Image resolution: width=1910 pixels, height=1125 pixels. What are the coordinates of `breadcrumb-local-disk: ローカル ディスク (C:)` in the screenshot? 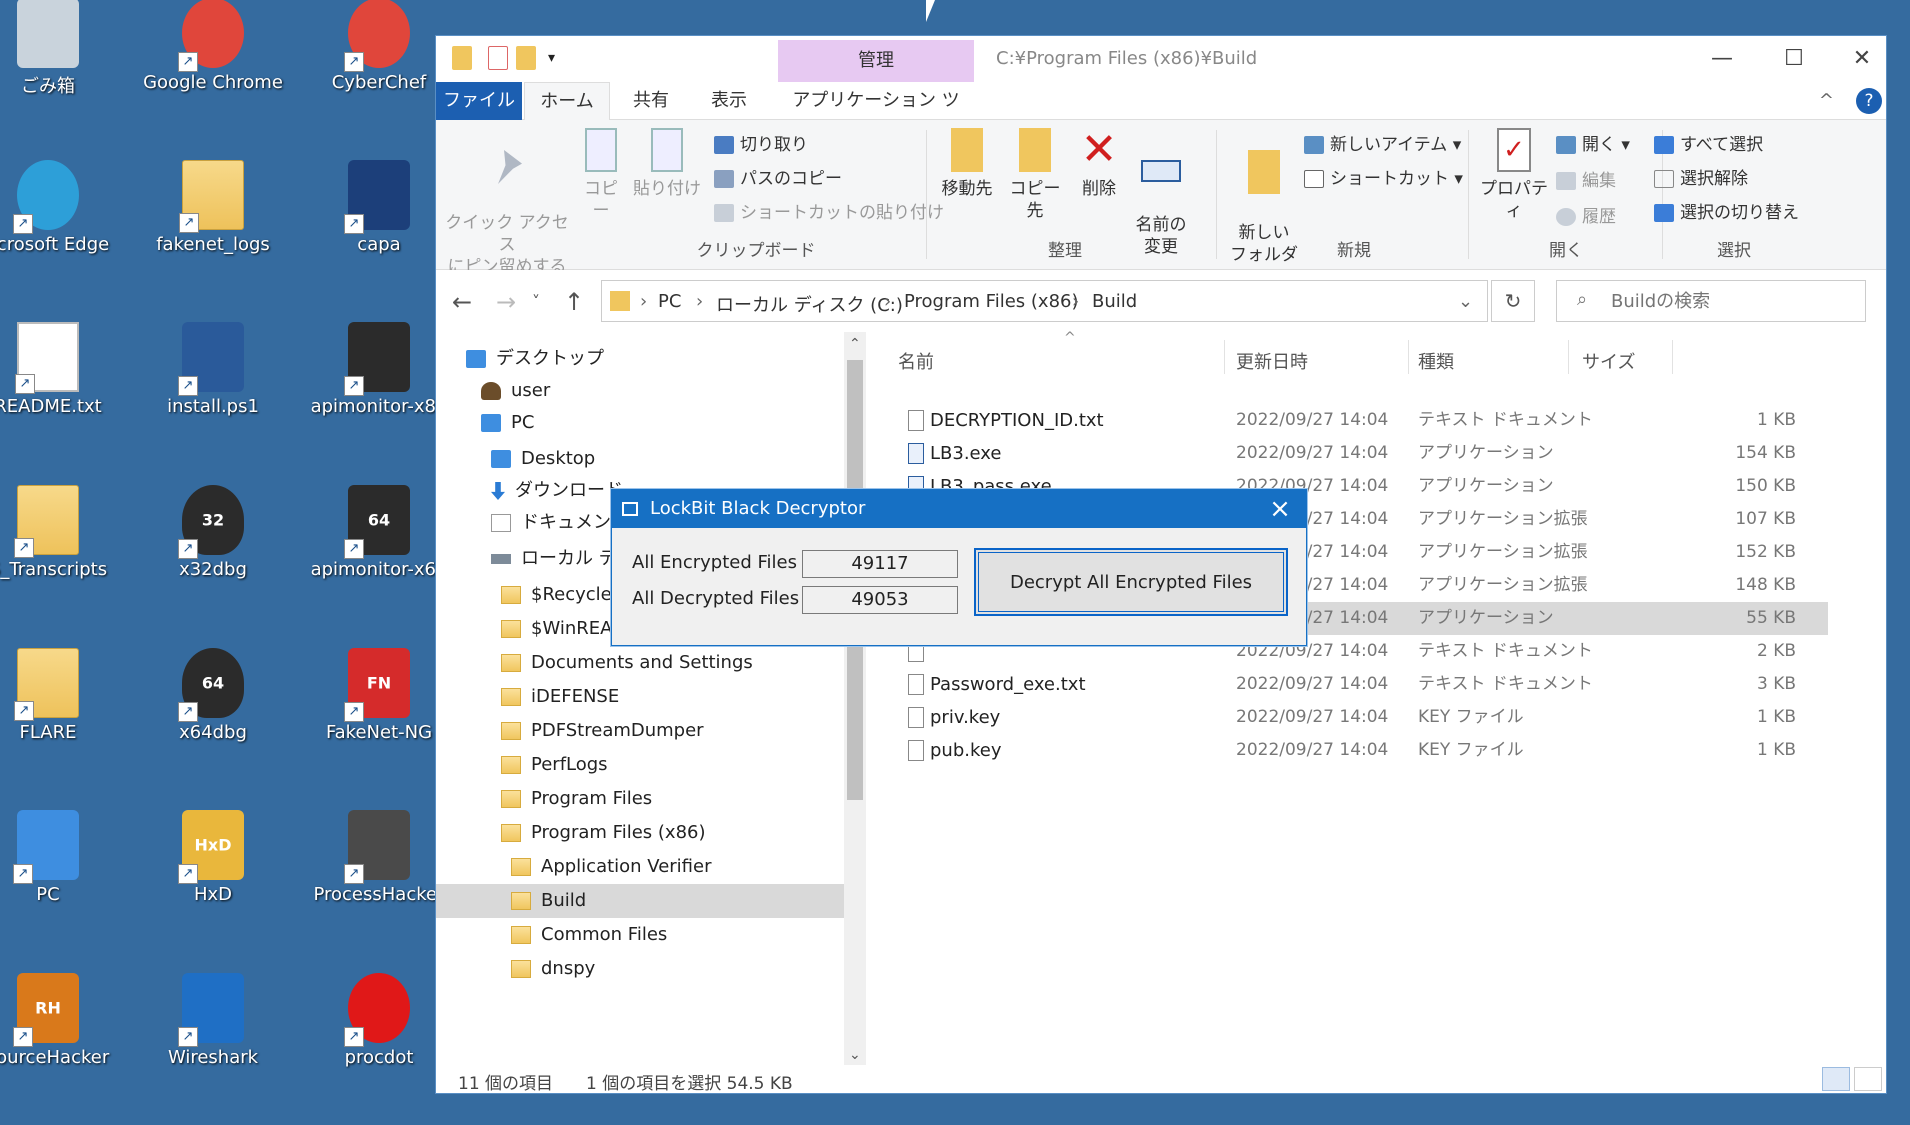 It's located at (809, 304).